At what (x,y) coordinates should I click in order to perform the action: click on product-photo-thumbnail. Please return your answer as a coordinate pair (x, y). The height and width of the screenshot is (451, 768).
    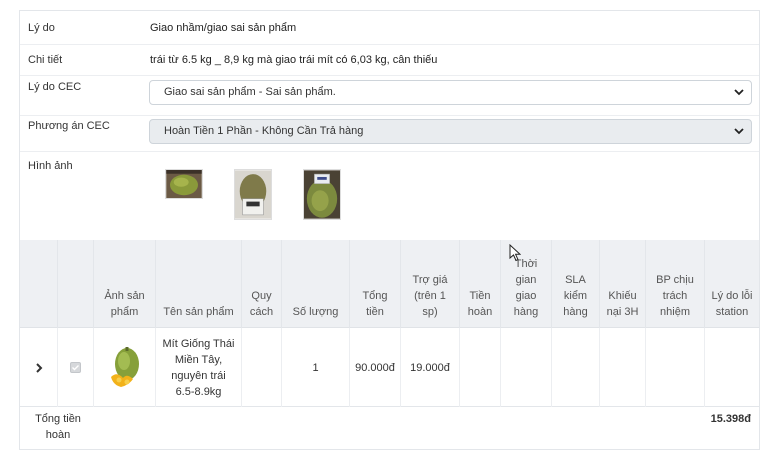
    Looking at the image, I should click on (184, 184).